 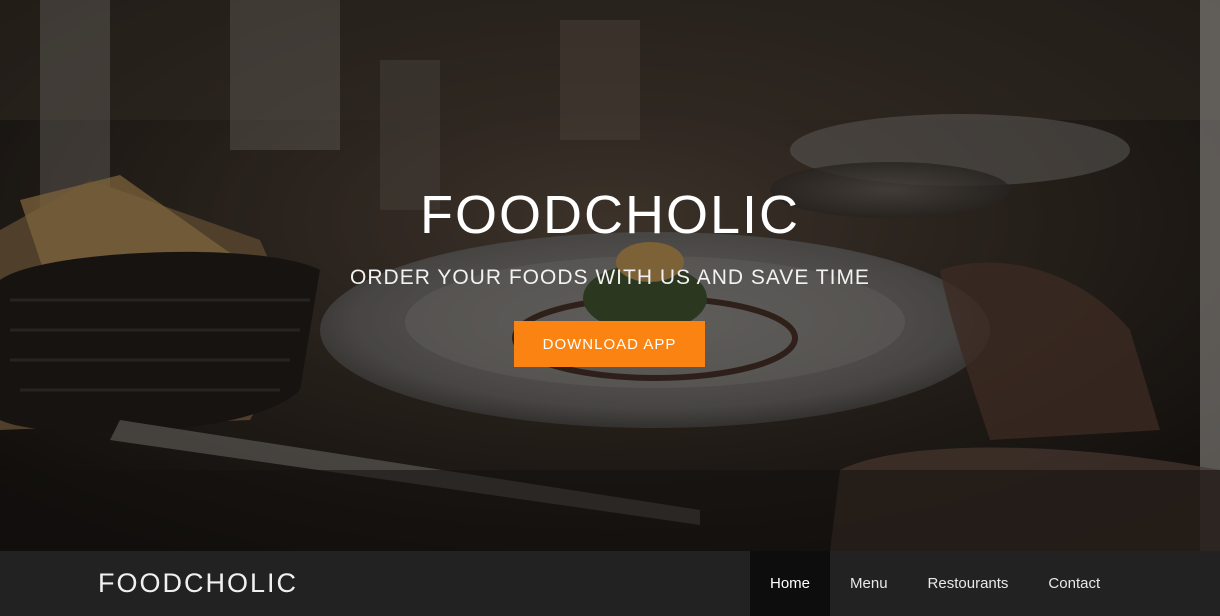 What do you see at coordinates (1074, 583) in the screenshot?
I see `nav-item-contact: Contact` at bounding box center [1074, 583].